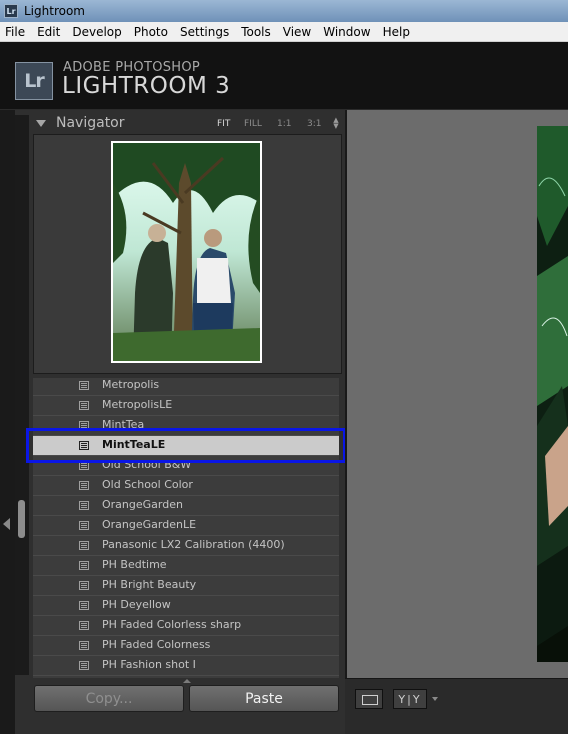 The width and height of the screenshot is (568, 734). What do you see at coordinates (435, 699) in the screenshot?
I see `view-options-arrow-icon` at bounding box center [435, 699].